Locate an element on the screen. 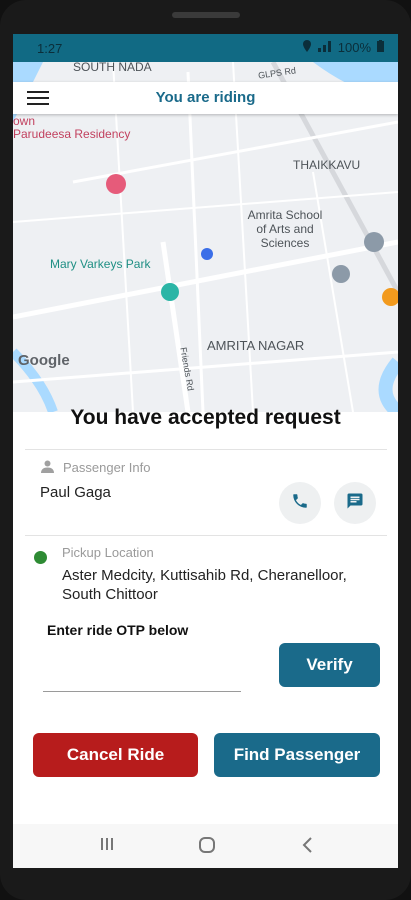  phone-icon is located at coordinates (300, 503).